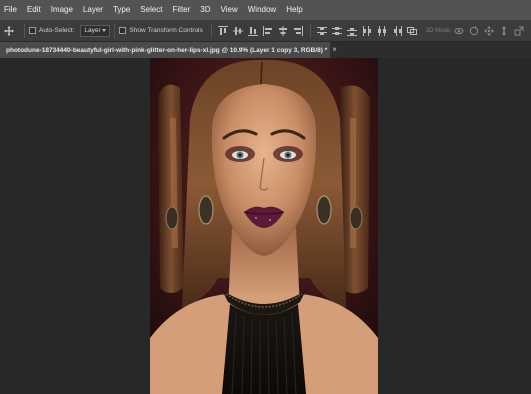 The height and width of the screenshot is (394, 531). What do you see at coordinates (121, 10) in the screenshot?
I see `menu-type: Type` at bounding box center [121, 10].